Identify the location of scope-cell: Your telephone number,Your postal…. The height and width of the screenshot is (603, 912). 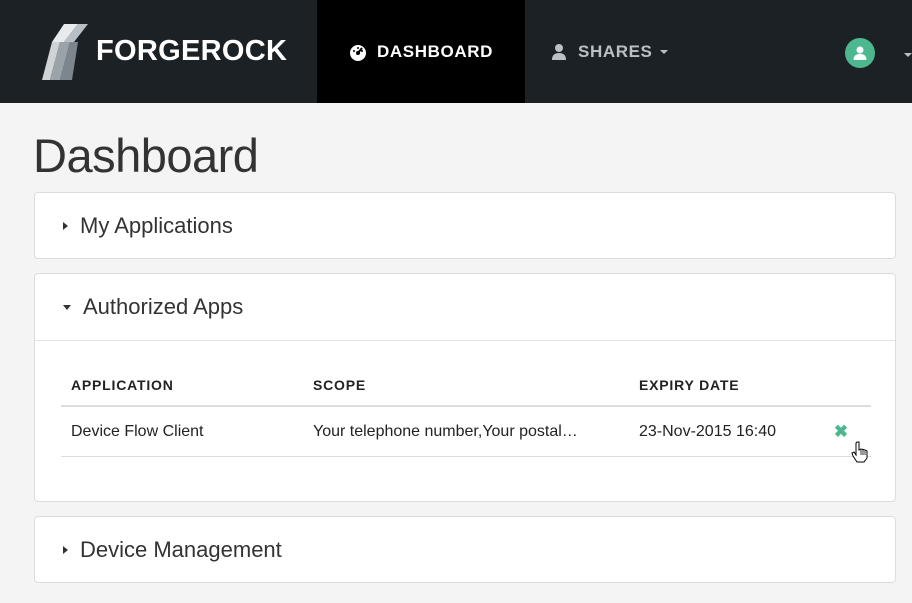
(466, 431).